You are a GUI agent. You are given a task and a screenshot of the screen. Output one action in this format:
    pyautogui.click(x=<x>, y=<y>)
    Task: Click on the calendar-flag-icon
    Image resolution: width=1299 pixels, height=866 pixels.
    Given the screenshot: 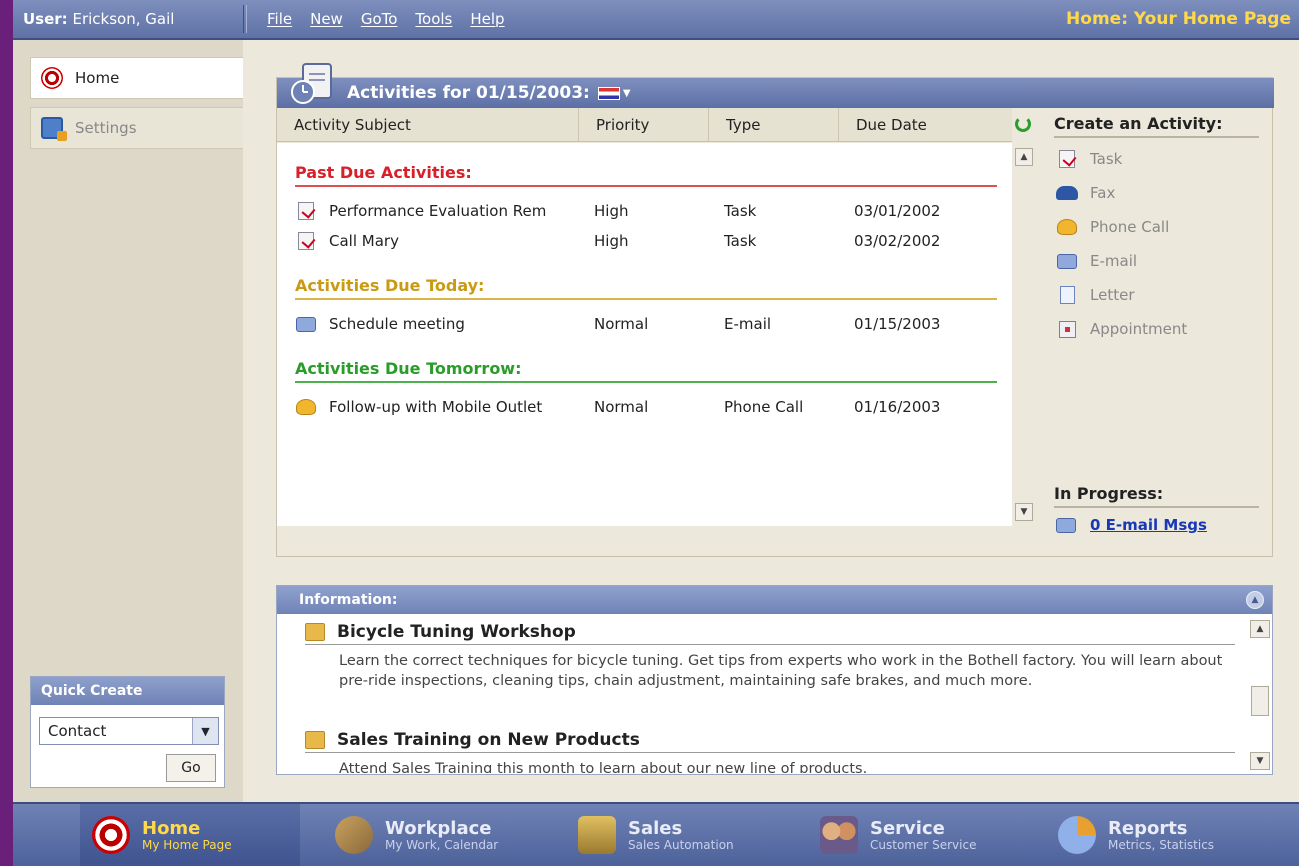 What is the action you would take?
    pyautogui.click(x=608, y=93)
    